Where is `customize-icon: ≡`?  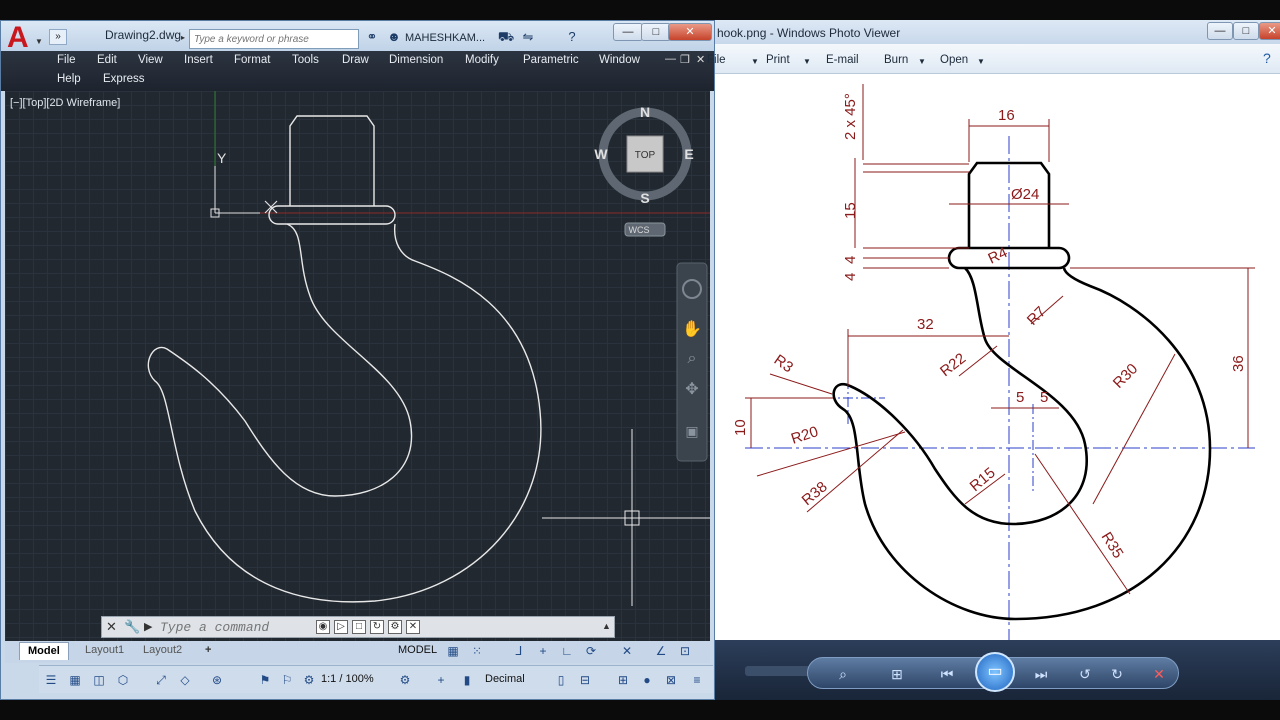
customize-icon: ≡ is located at coordinates (697, 680).